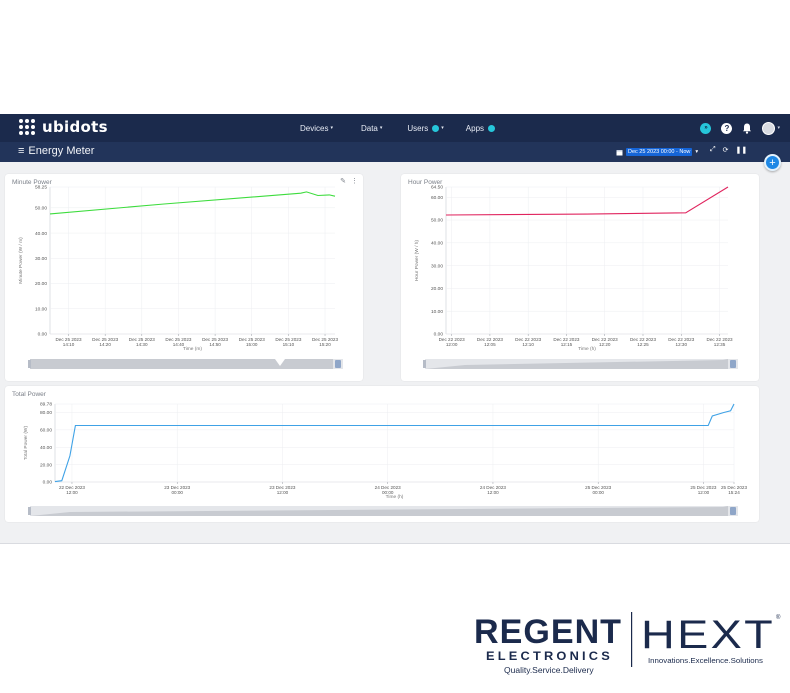 This screenshot has width=790, height=693. What do you see at coordinates (632, 639) in the screenshot?
I see `brand-divider` at bounding box center [632, 639].